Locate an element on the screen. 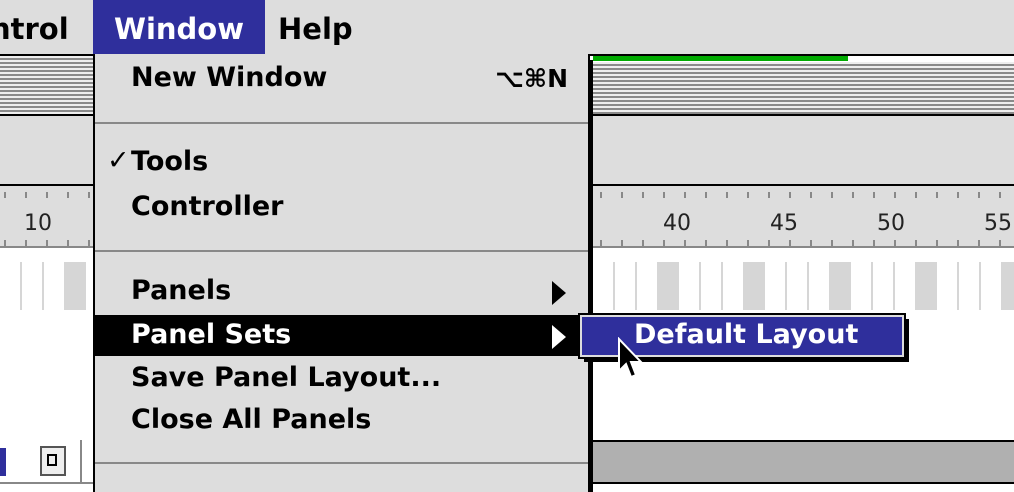 Image resolution: width=1014 pixels, height=492 pixels. checkmark-icon: ✓ is located at coordinates (118, 160).